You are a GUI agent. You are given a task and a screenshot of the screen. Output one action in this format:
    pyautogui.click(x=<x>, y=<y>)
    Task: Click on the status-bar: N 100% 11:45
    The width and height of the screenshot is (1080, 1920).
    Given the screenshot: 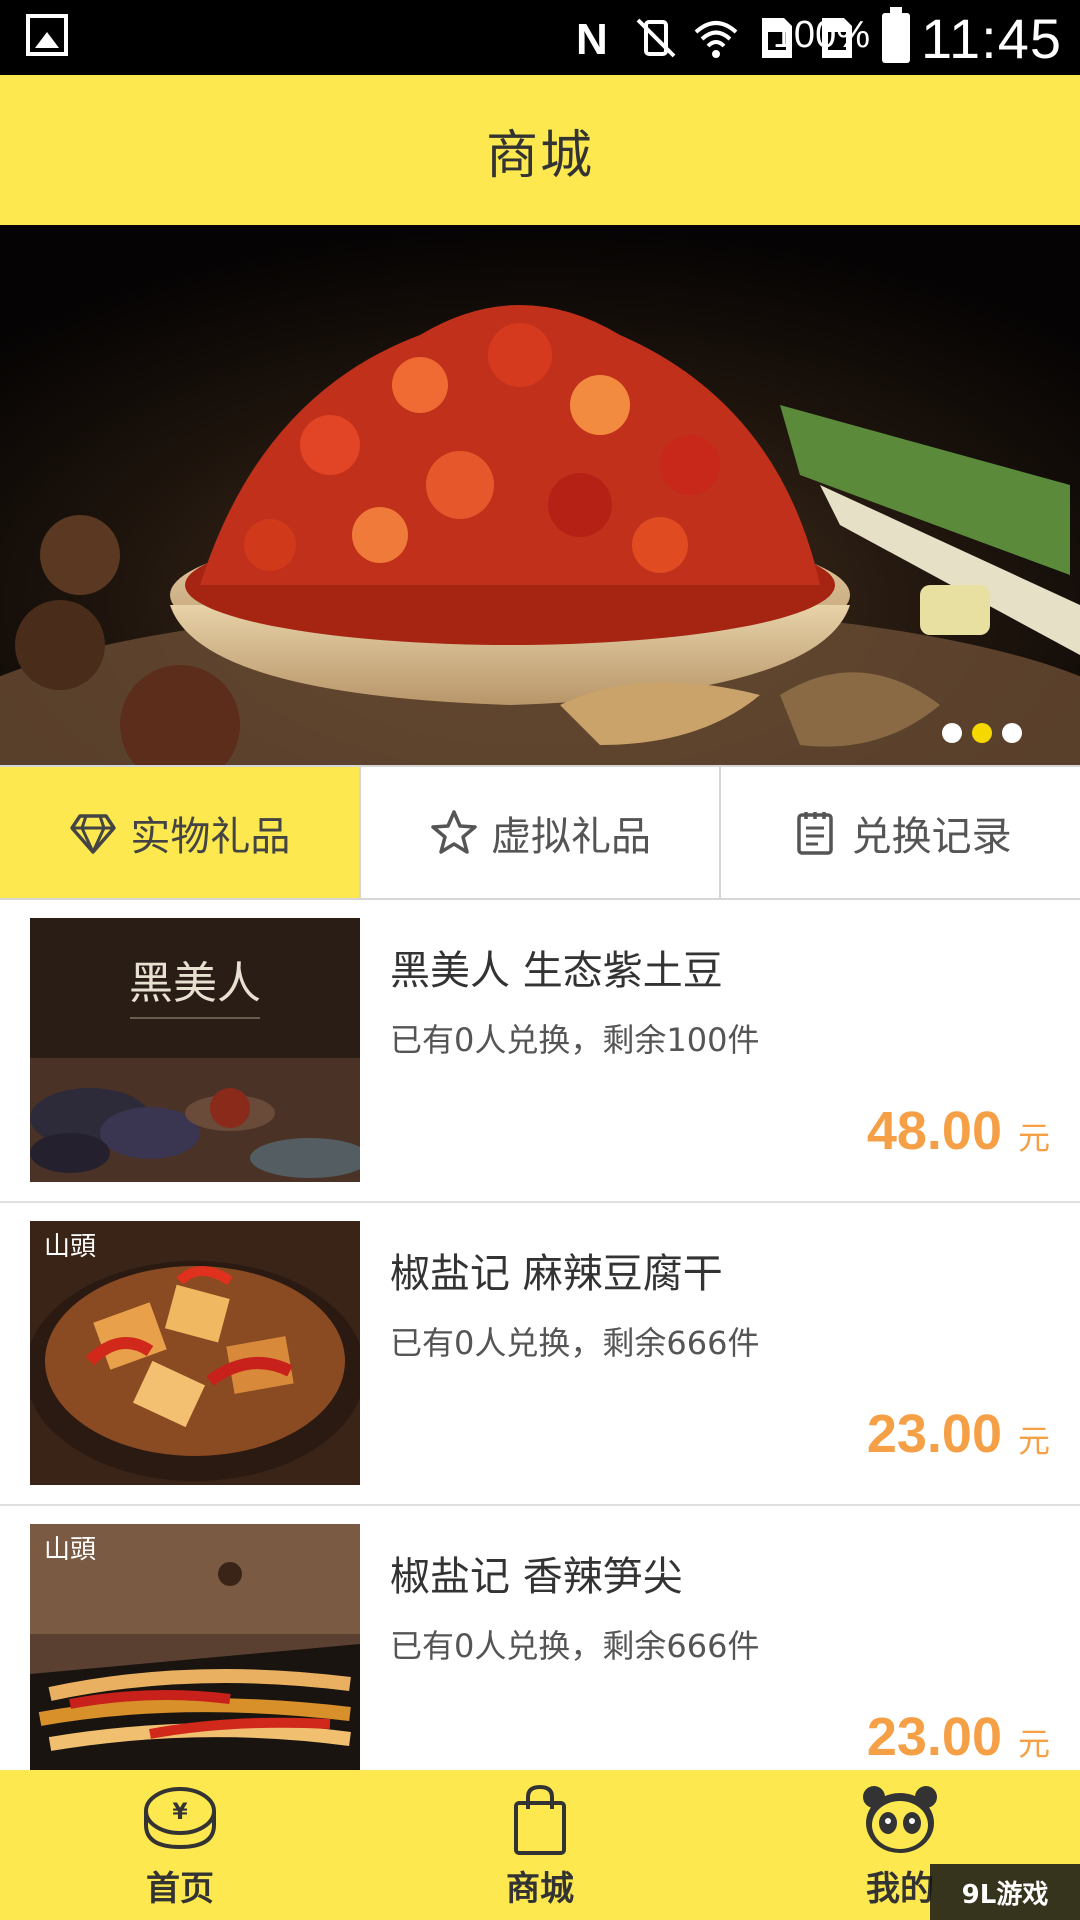 What is the action you would take?
    pyautogui.click(x=540, y=37)
    